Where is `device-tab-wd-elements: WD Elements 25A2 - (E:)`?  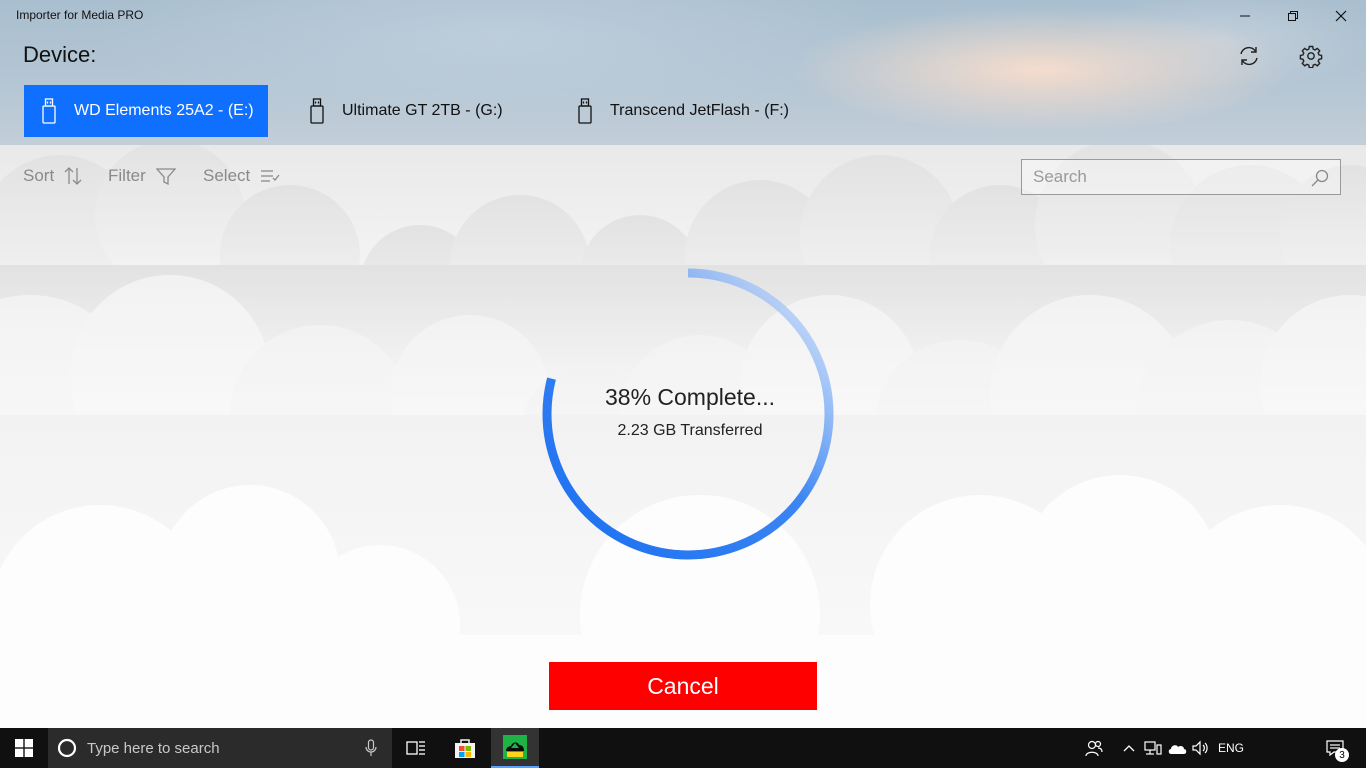 device-tab-wd-elements: WD Elements 25A2 - (E:) is located at coordinates (146, 111).